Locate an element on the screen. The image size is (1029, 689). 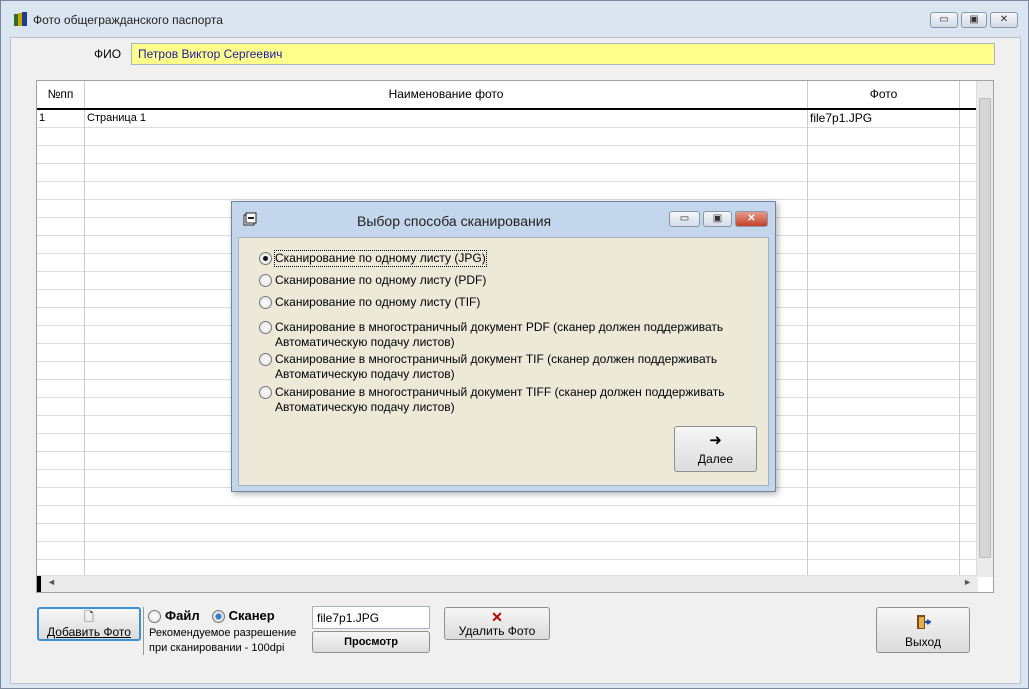
scan-option-label: Сканирование по одному листу (JPG) is located at coordinates (380, 258).